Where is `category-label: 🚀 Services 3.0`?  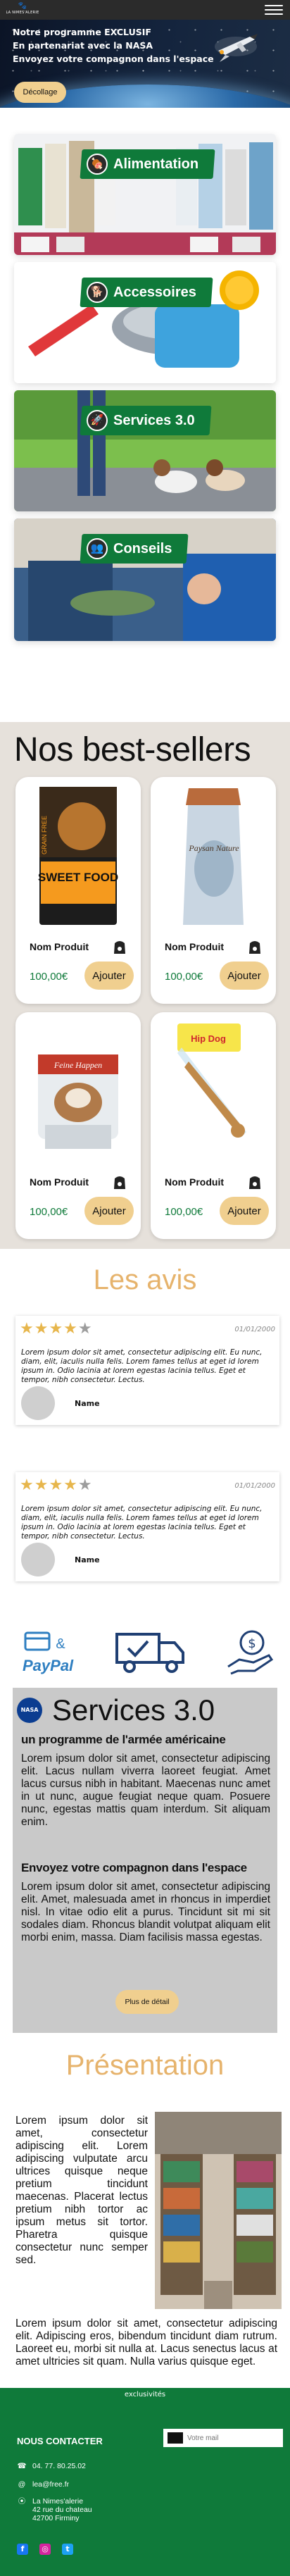 category-label: 🚀 Services 3.0 is located at coordinates (146, 420).